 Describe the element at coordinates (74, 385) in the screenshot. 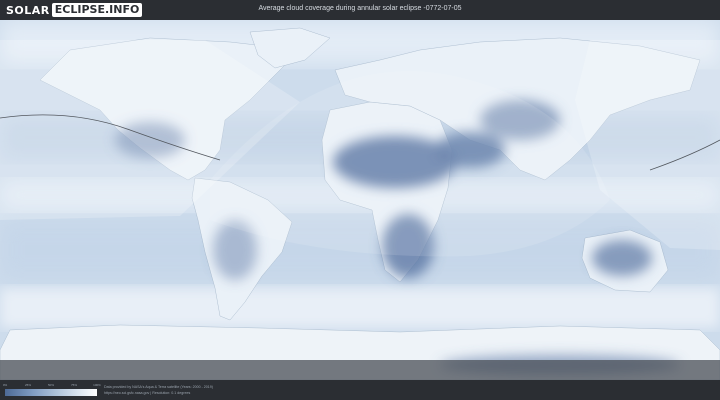

I see `legend-tick-75: 75%` at that location.